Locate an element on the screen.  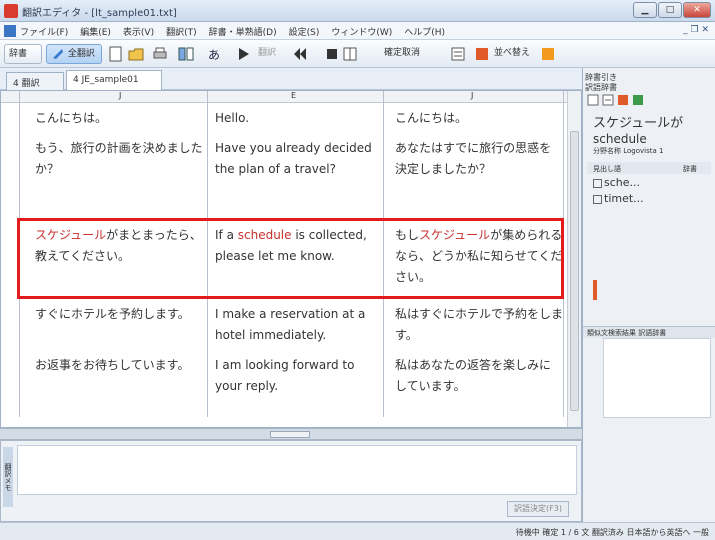
similar-sentence-header: 類似文検索結果 訳語辞書 is located at coordinates (649, 332).